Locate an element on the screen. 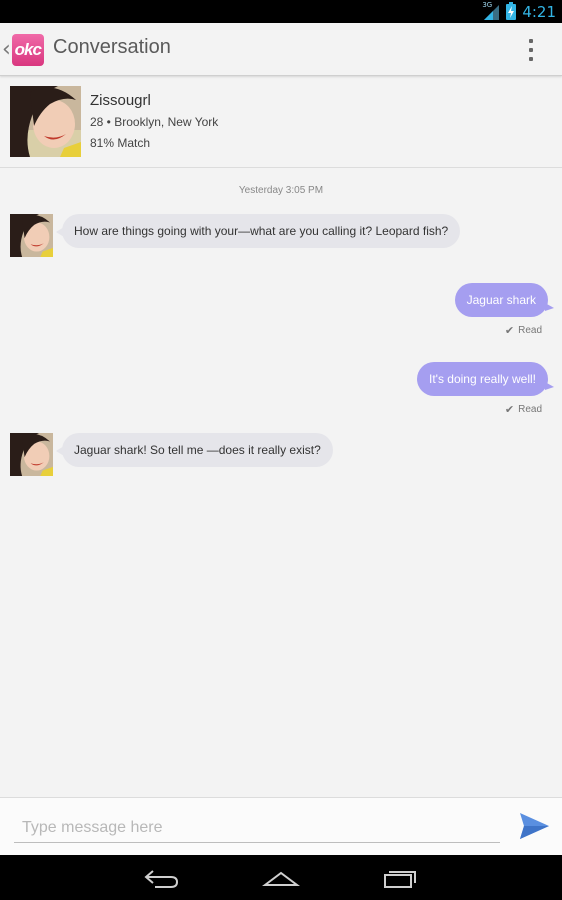 The height and width of the screenshot is (900, 562). system-nav-bar is located at coordinates (281, 877).